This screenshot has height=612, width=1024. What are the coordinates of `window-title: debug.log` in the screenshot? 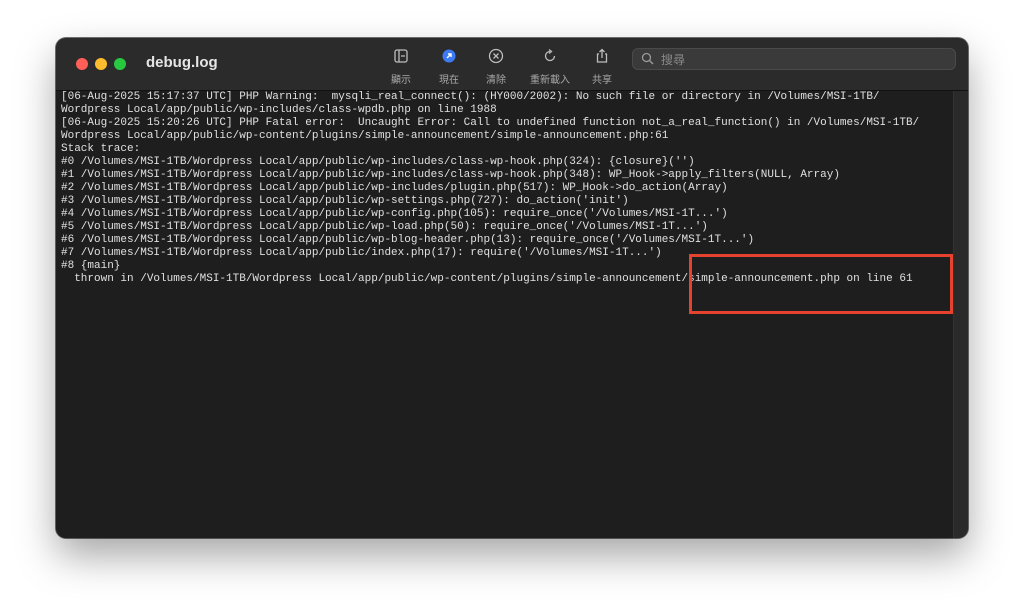 It's located at (182, 62).